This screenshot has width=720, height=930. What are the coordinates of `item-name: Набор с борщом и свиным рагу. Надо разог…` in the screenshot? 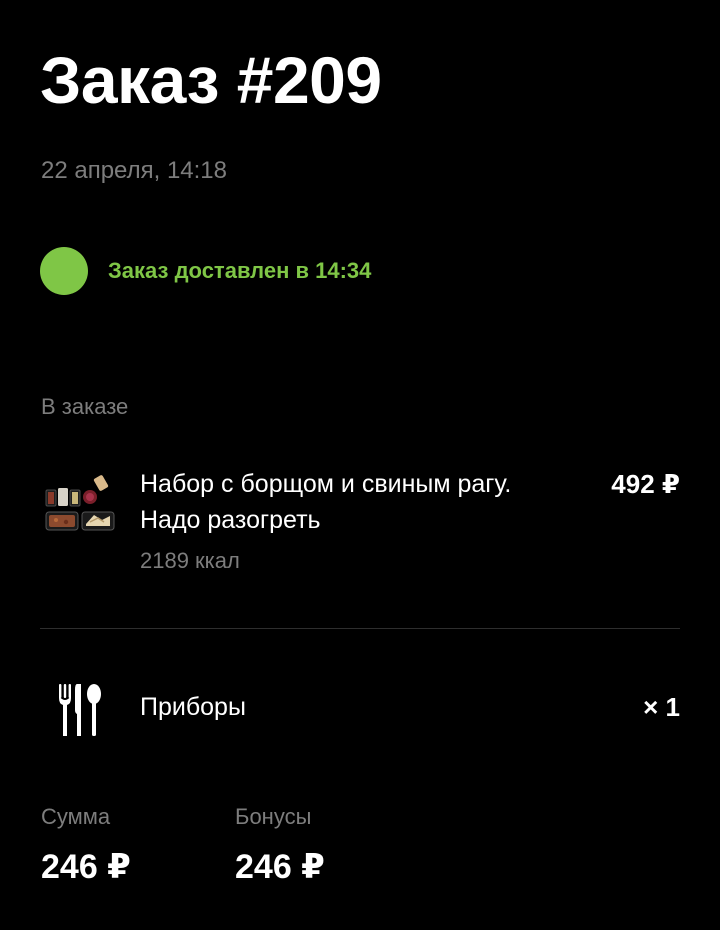 It's located at (326, 502).